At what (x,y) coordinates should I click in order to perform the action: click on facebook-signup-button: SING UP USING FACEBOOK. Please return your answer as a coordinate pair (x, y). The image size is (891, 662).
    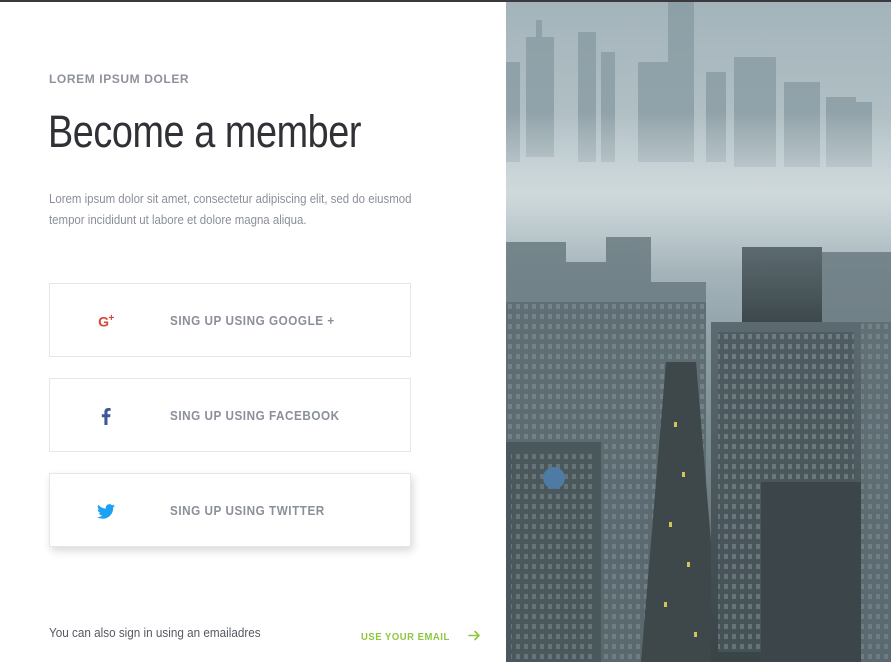
    Looking at the image, I should click on (230, 415).